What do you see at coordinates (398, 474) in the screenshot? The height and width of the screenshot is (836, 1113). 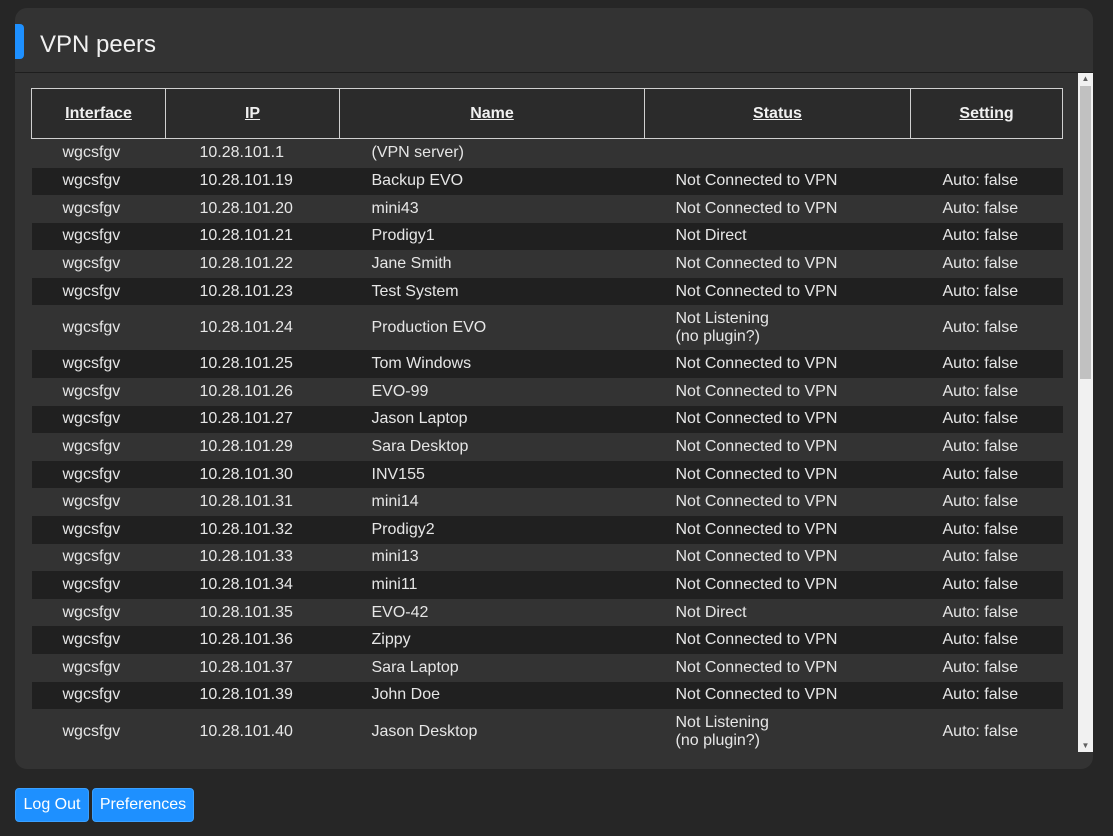 I see `cell-name: INV155` at bounding box center [398, 474].